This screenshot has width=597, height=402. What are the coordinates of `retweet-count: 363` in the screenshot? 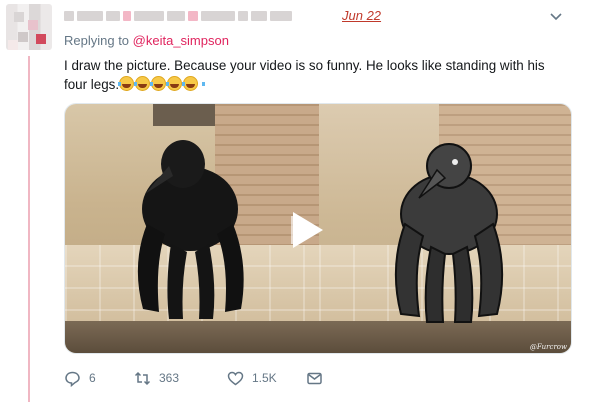 It's located at (169, 378).